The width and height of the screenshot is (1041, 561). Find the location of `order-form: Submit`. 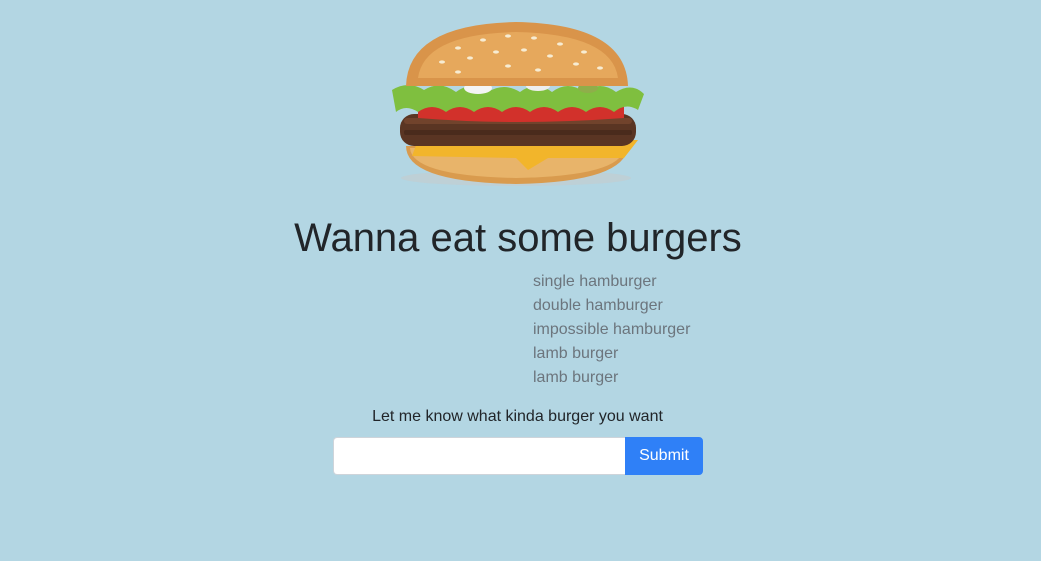

order-form: Submit is located at coordinates (518, 456).